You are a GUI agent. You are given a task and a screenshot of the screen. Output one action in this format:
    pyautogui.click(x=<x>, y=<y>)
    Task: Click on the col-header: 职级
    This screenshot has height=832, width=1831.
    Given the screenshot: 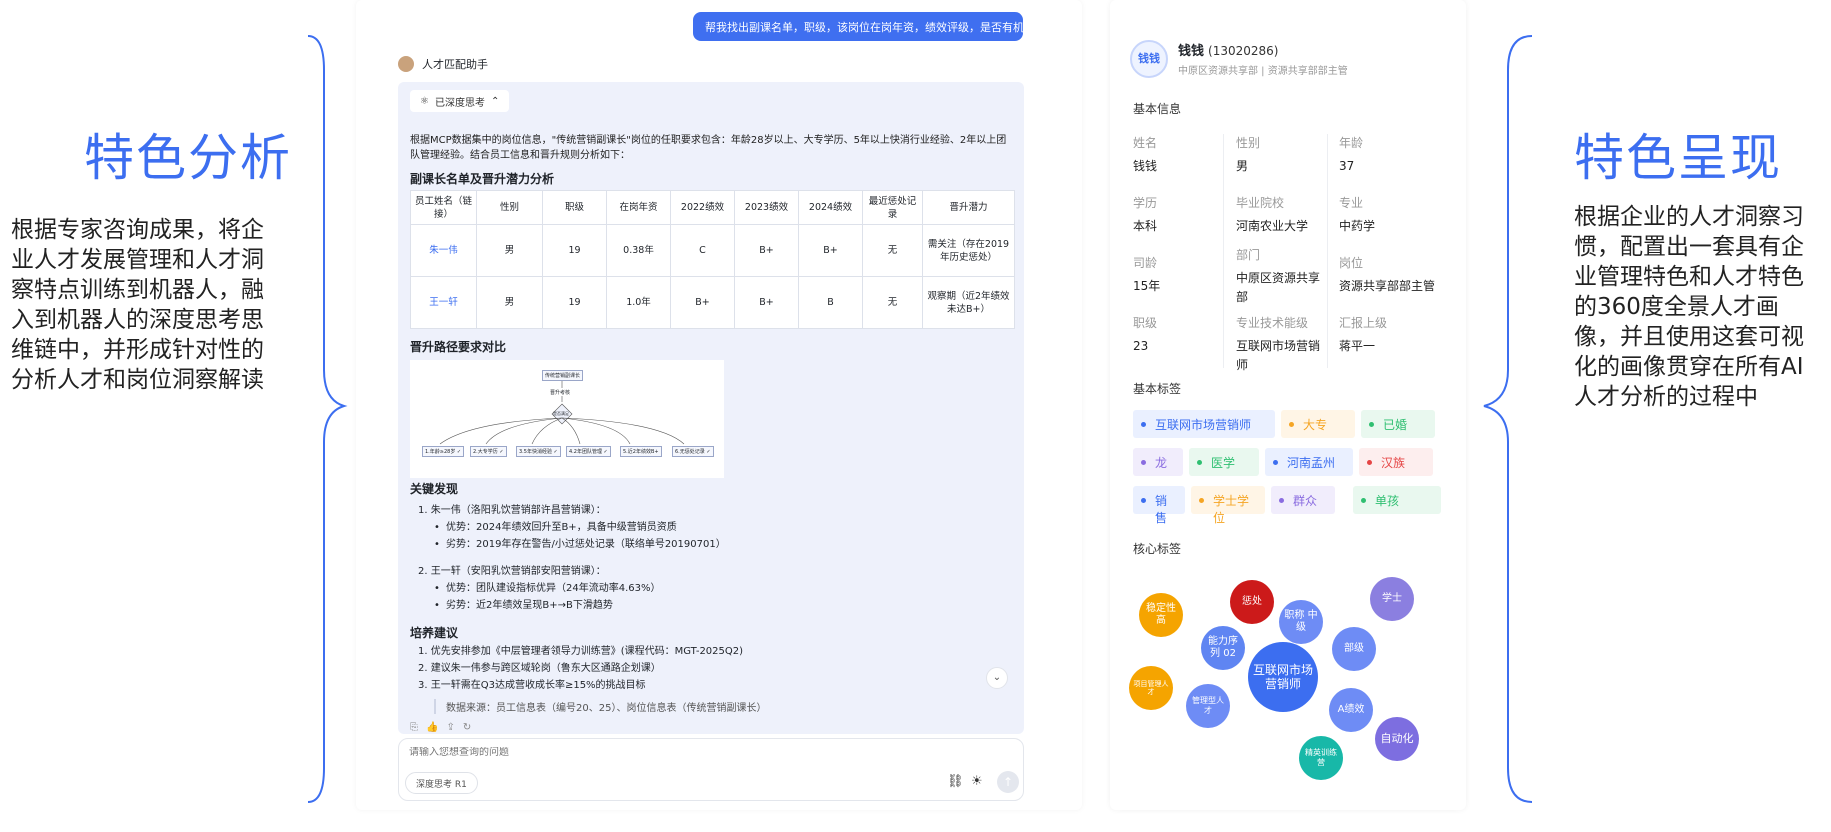 What is the action you would take?
    pyautogui.click(x=574, y=207)
    